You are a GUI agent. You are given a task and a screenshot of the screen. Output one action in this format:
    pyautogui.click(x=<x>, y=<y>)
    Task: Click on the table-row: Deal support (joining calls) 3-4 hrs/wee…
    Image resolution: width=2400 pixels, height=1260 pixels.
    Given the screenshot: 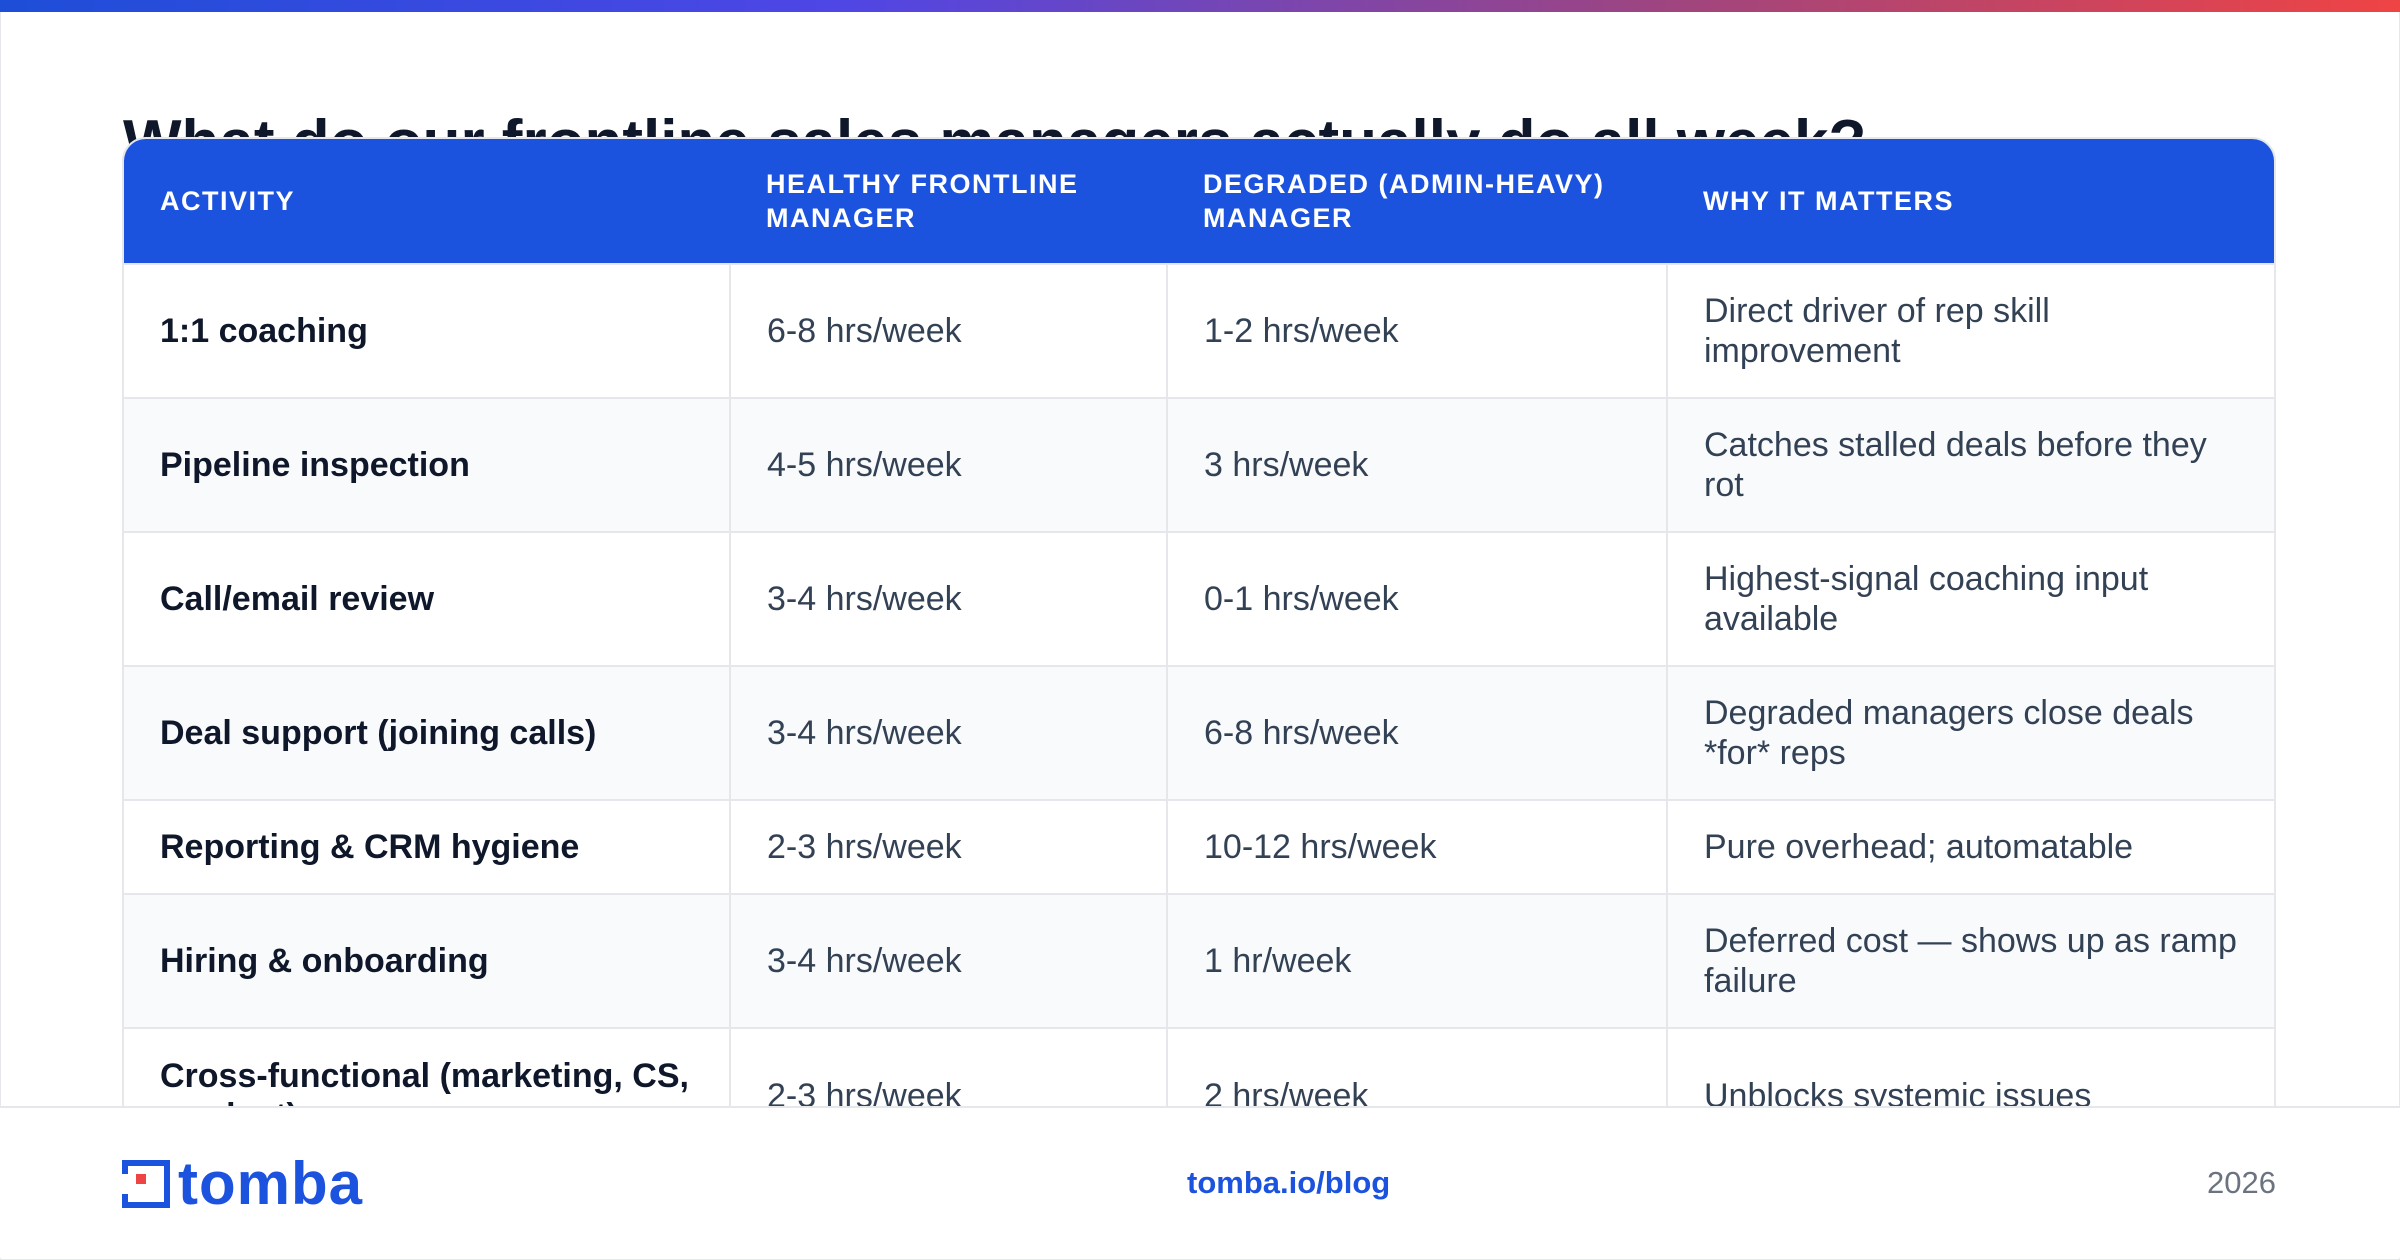 What is the action you would take?
    pyautogui.click(x=1199, y=732)
    